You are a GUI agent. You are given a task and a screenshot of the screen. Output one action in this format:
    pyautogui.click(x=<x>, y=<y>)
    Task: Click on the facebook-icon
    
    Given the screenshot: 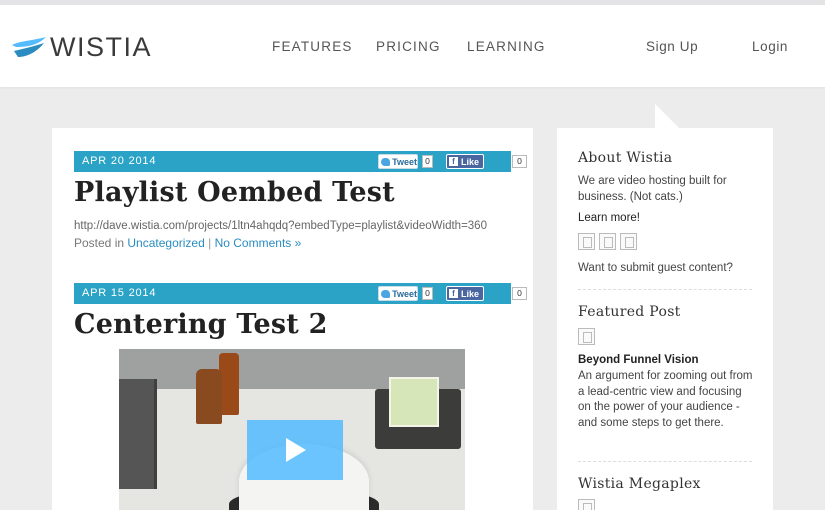 What is the action you would take?
    pyautogui.click(x=607, y=241)
    